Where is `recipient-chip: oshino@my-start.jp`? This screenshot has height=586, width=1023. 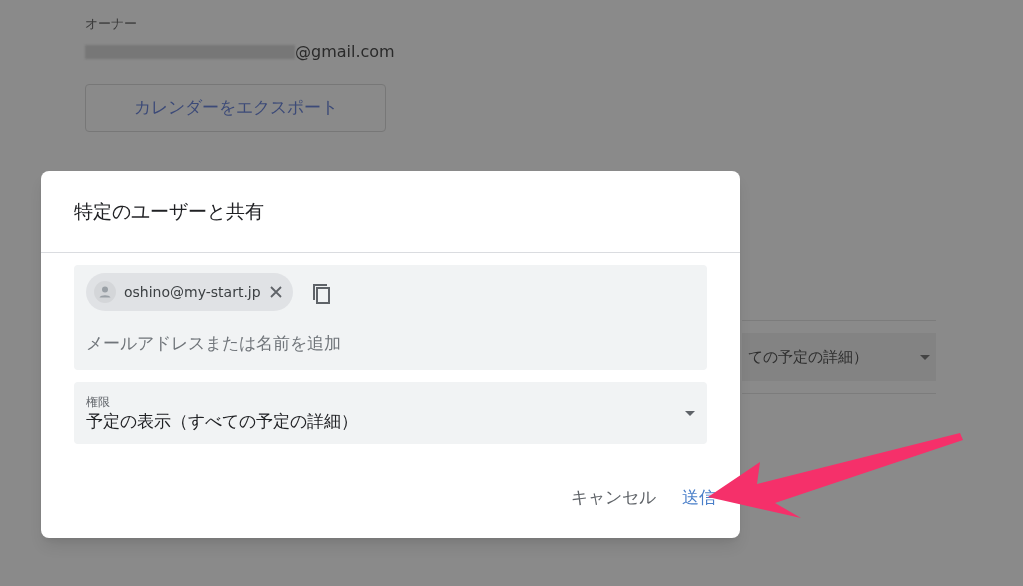 recipient-chip: oshino@my-start.jp is located at coordinates (189, 292).